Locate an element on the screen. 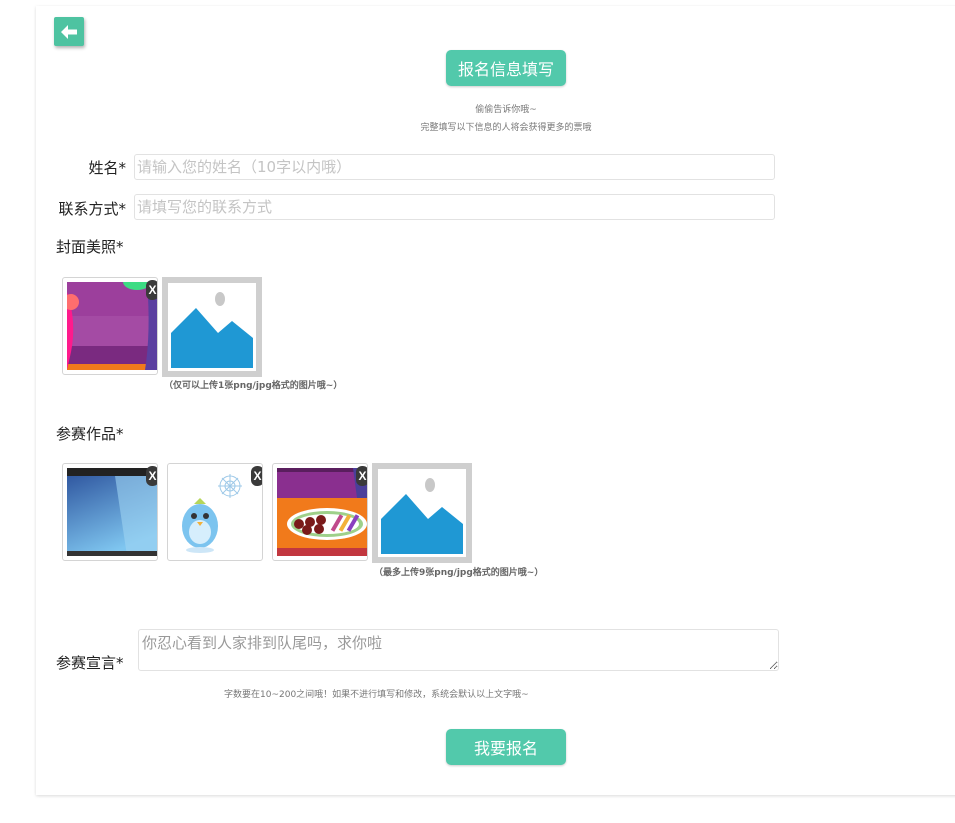 The image size is (955, 823). intro-line-2: 完整填写以下信息的人将会获得更多的票哦 is located at coordinates (506, 128).